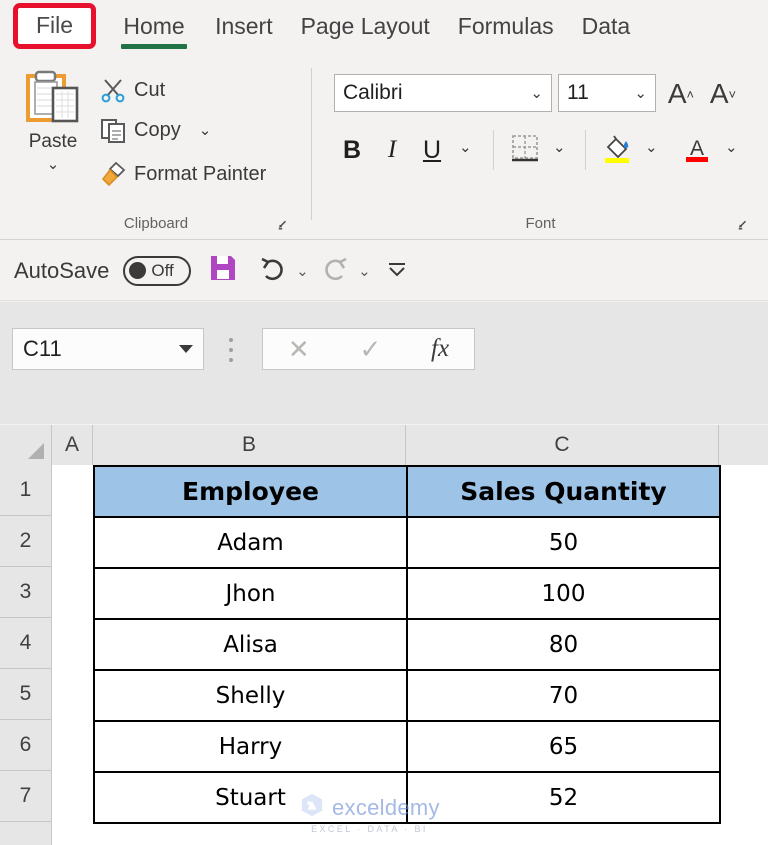  I want to click on autosave-state-label: Off, so click(162, 270).